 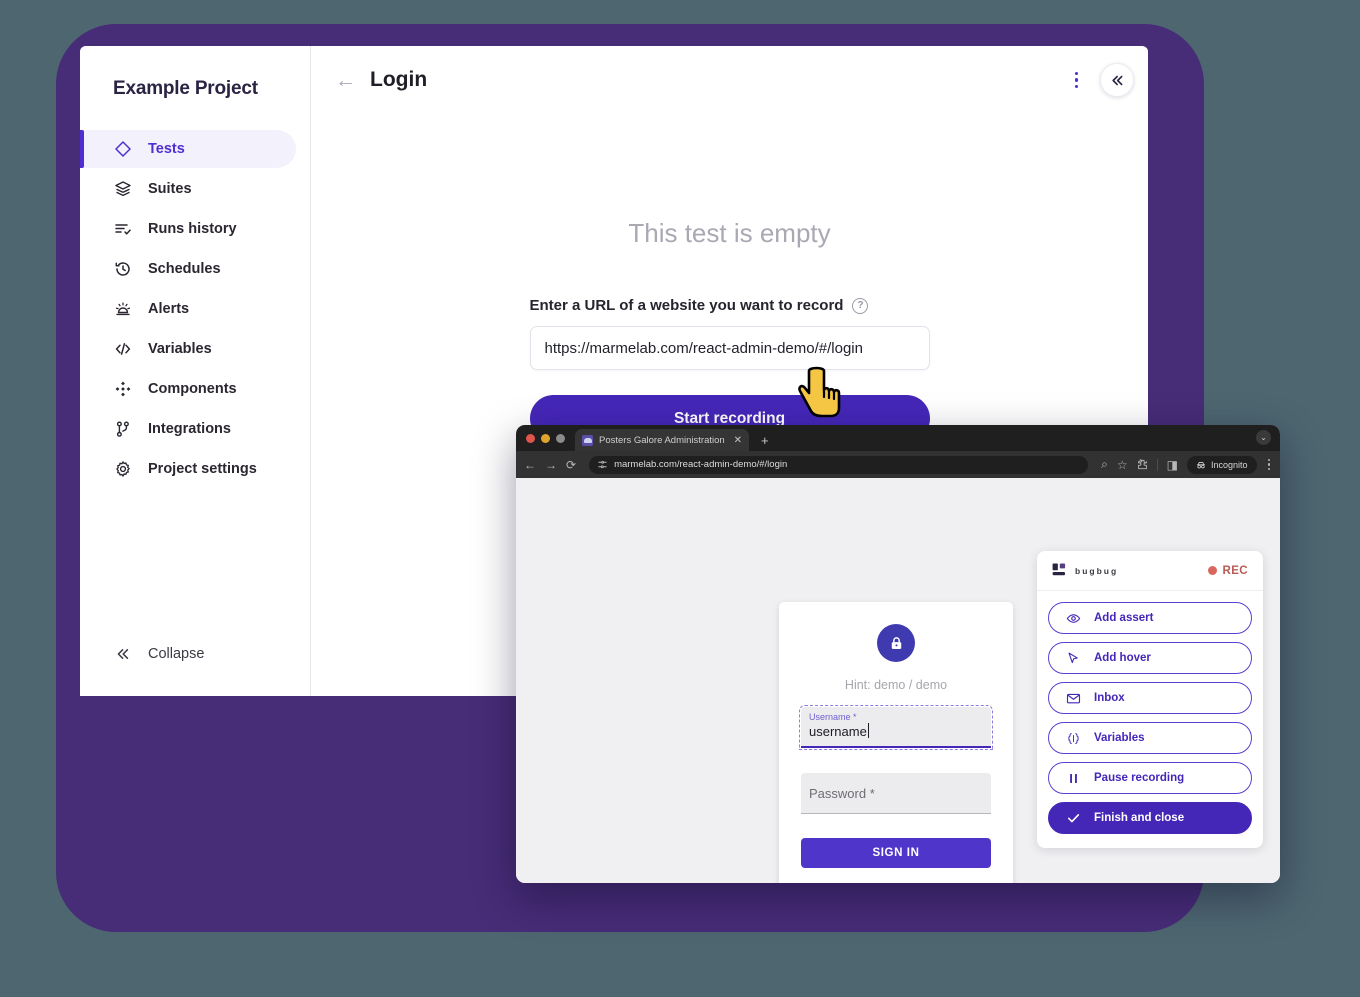 I want to click on chevron-double-left-icon, so click(x=122, y=654).